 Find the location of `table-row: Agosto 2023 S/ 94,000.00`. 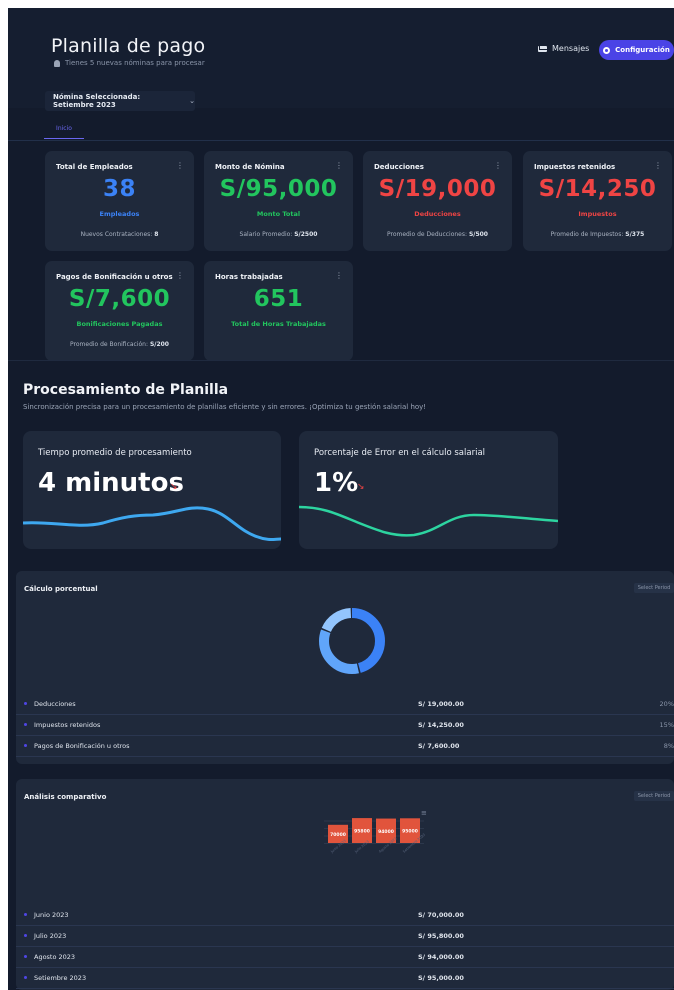

table-row: Agosto 2023 S/ 94,000.00 is located at coordinates (345, 957).